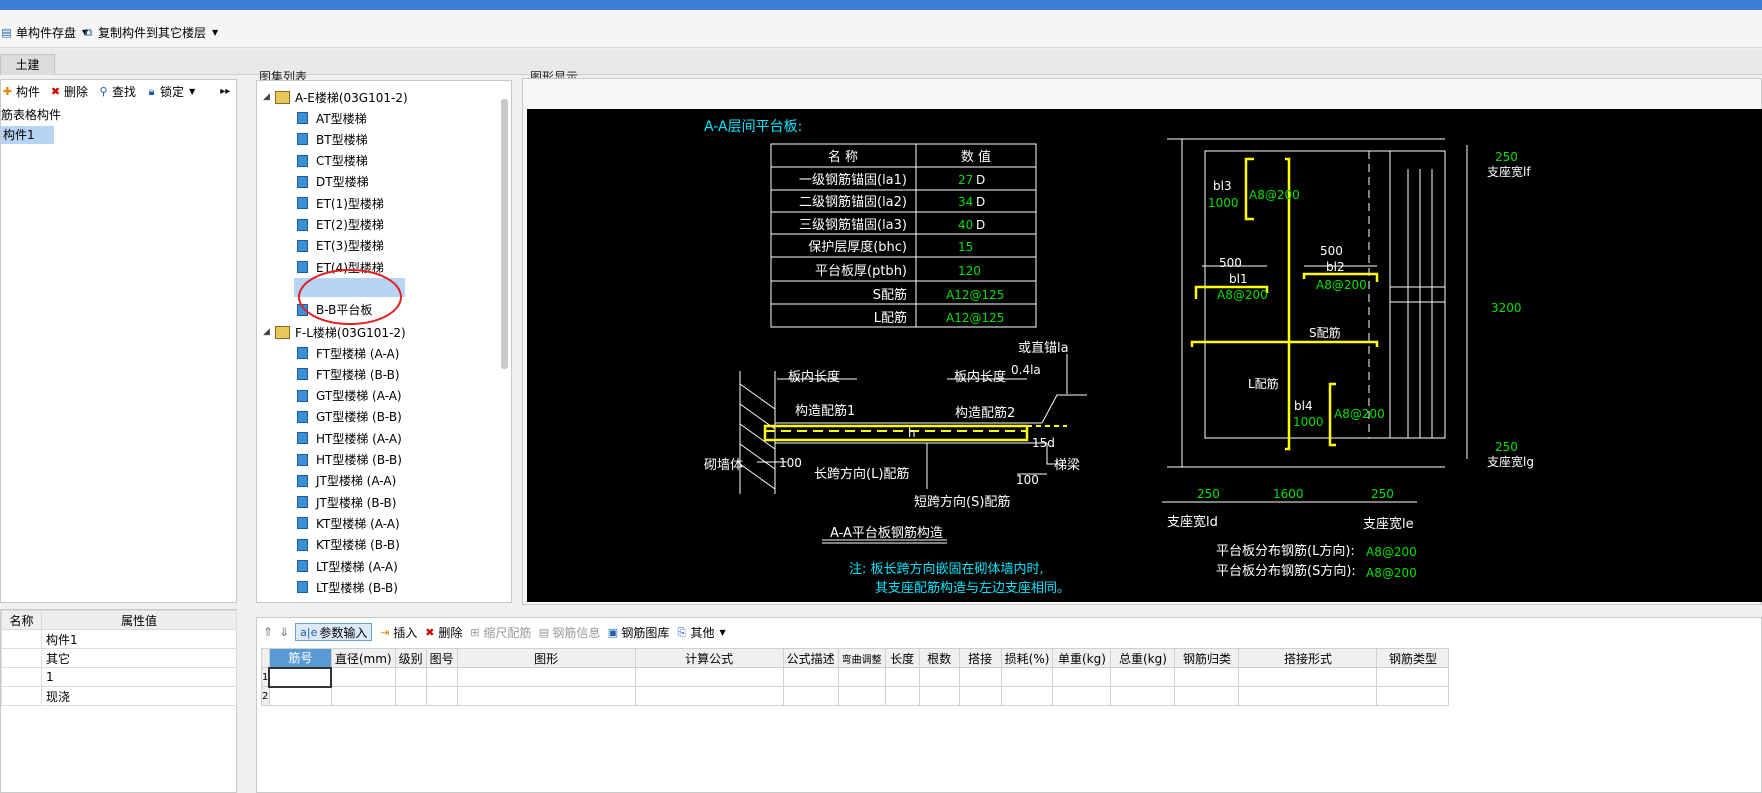  Describe the element at coordinates (363, 658) in the screenshot. I see `col-header: 直径(mm)` at that location.